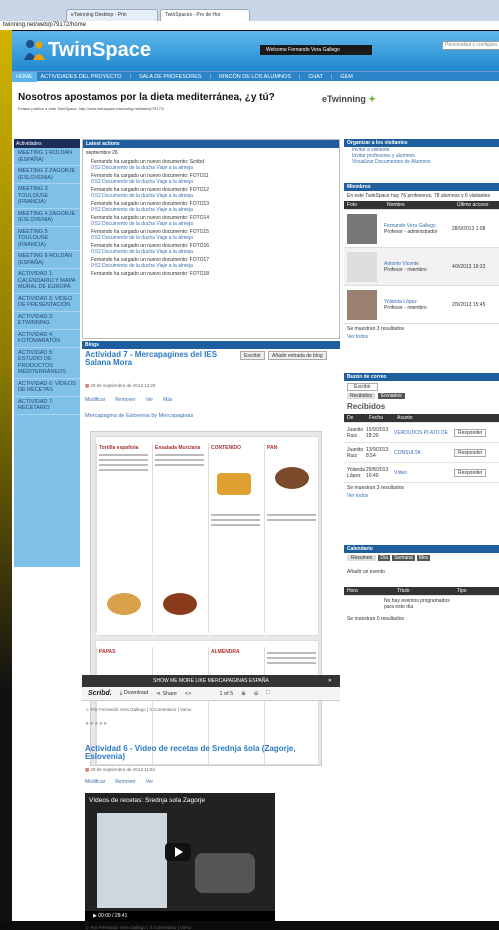  What do you see at coordinates (361, 396) in the screenshot?
I see `tab-received: Recibidos` at bounding box center [361, 396].